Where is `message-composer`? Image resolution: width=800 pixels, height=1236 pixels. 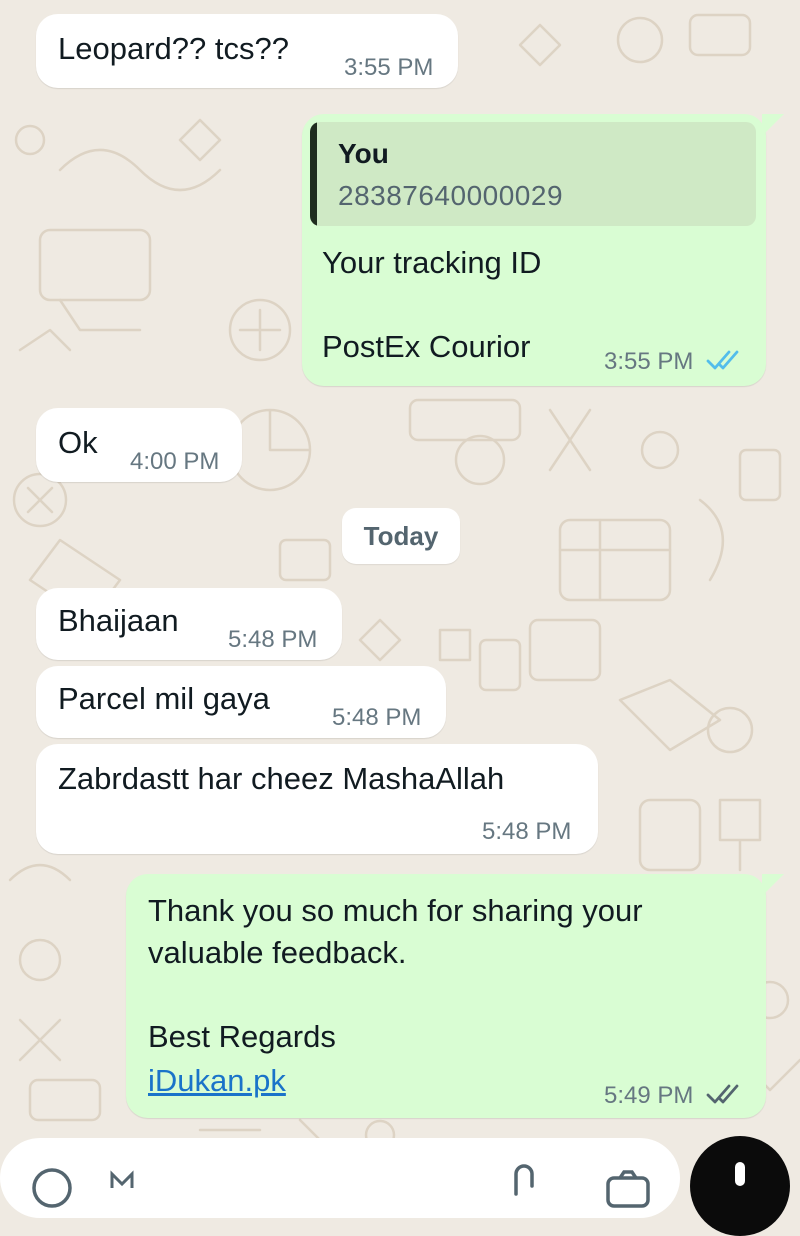
message-composer is located at coordinates (340, 1178).